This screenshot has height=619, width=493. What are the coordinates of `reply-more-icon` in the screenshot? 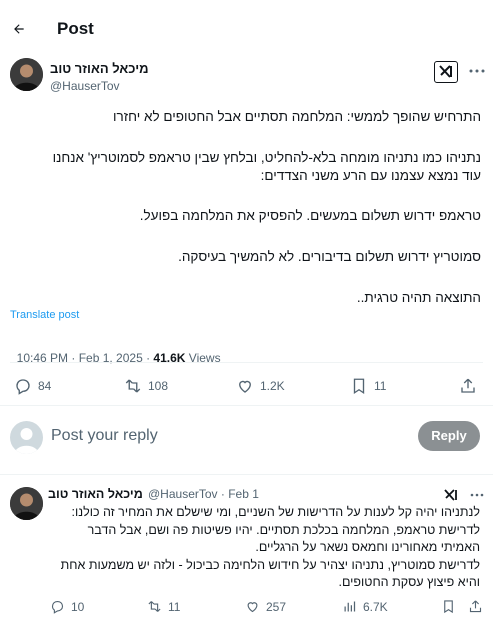 It's located at (477, 495).